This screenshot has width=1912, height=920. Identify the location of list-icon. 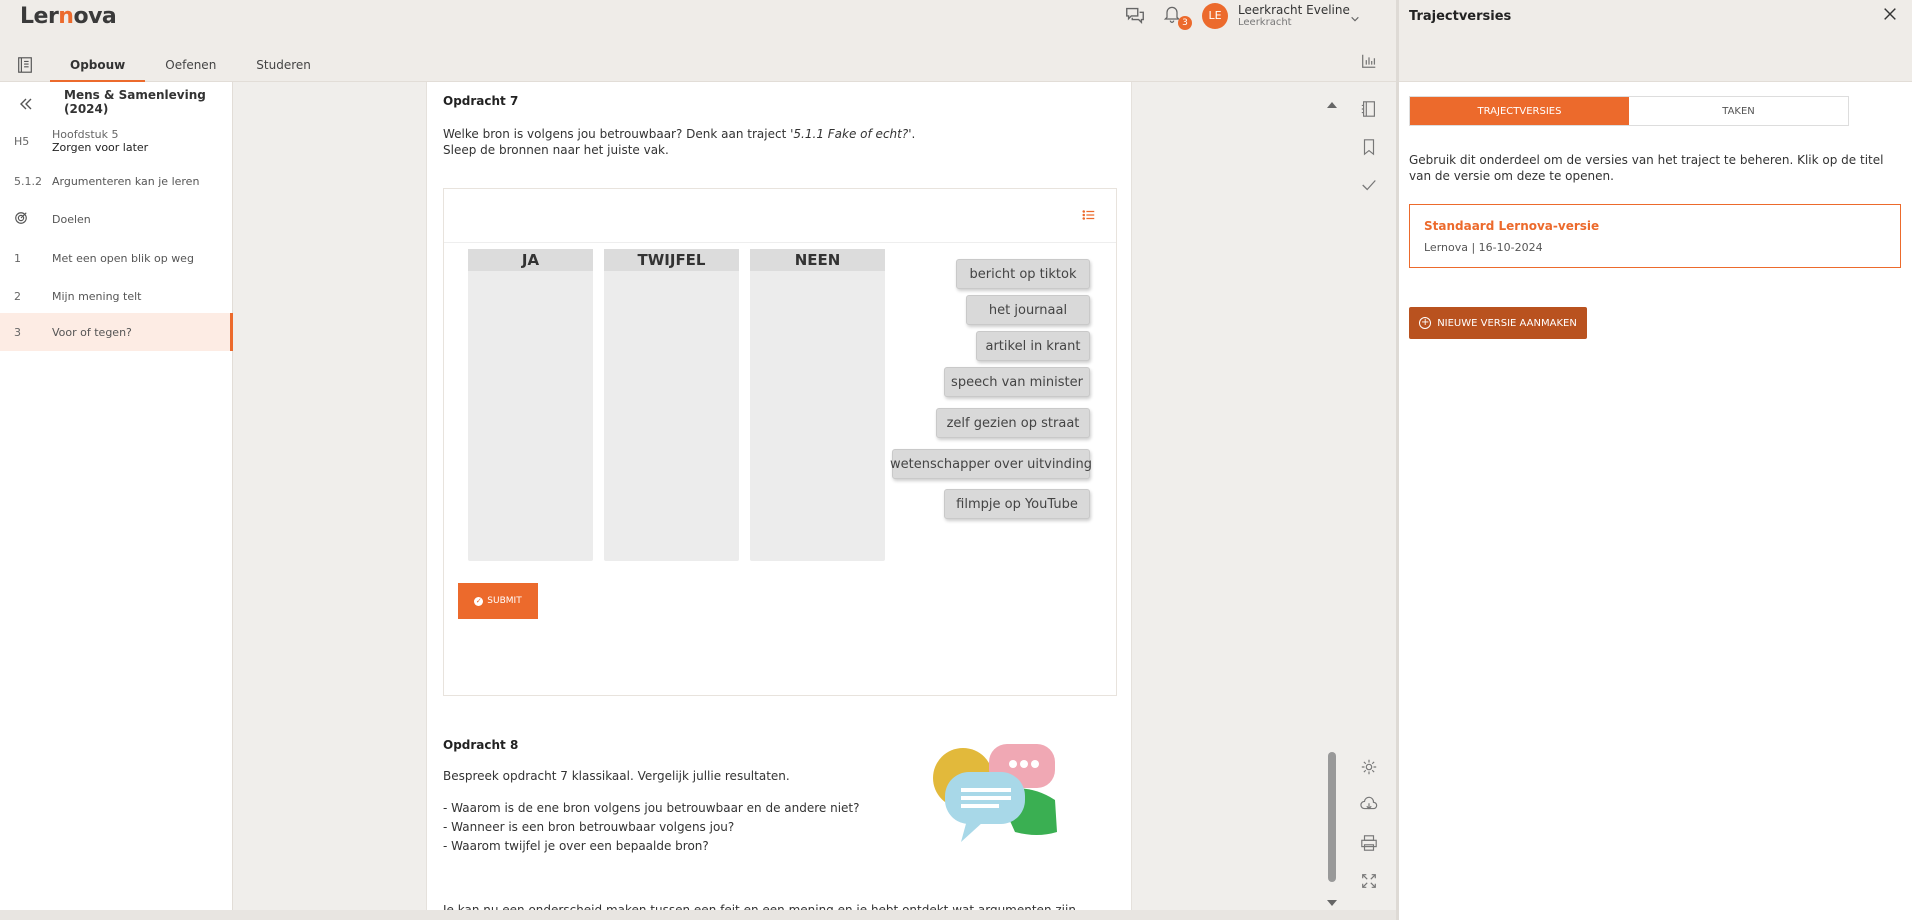
(1090, 215).